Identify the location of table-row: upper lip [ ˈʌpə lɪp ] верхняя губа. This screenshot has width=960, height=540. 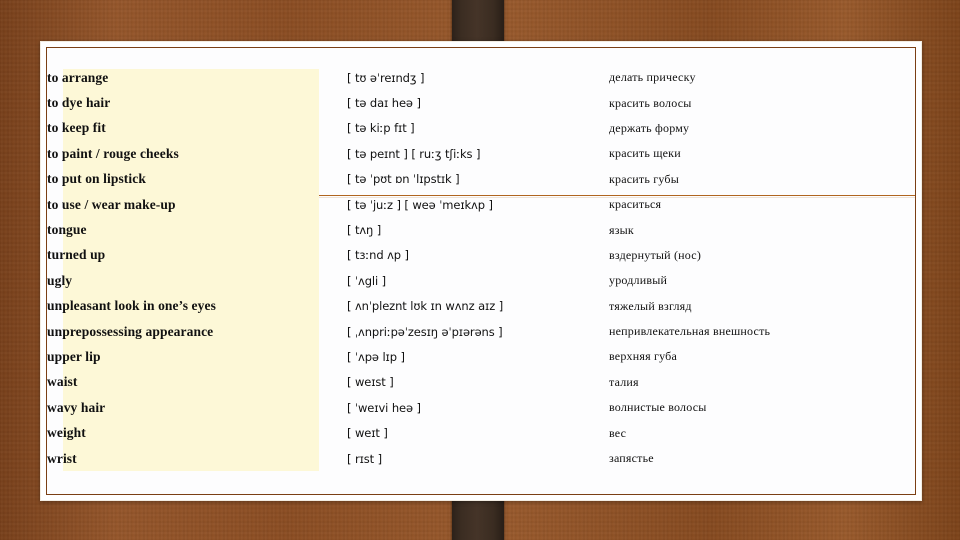
(481, 356).